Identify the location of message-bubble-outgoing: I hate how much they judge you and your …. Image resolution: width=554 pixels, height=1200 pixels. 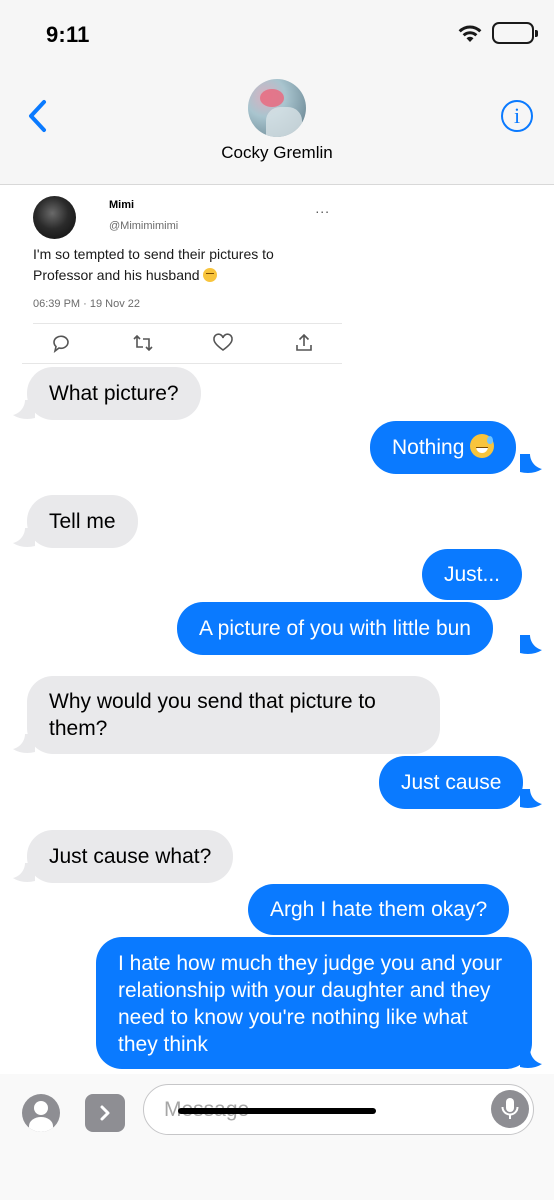
(314, 1003).